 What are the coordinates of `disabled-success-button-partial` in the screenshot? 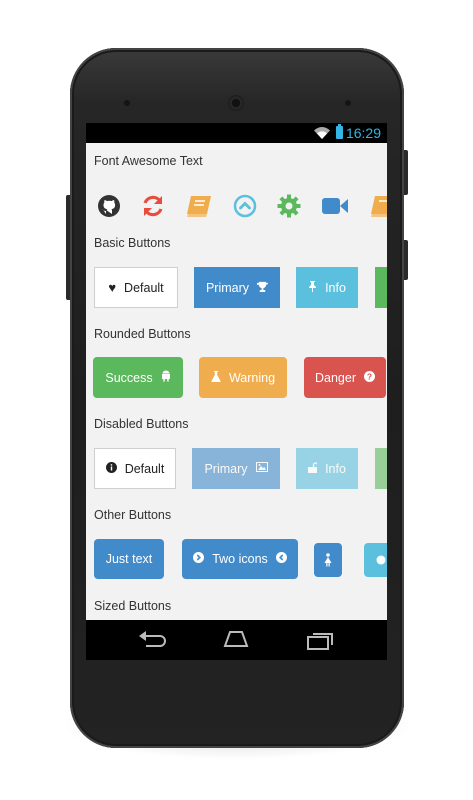 It's located at (381, 468).